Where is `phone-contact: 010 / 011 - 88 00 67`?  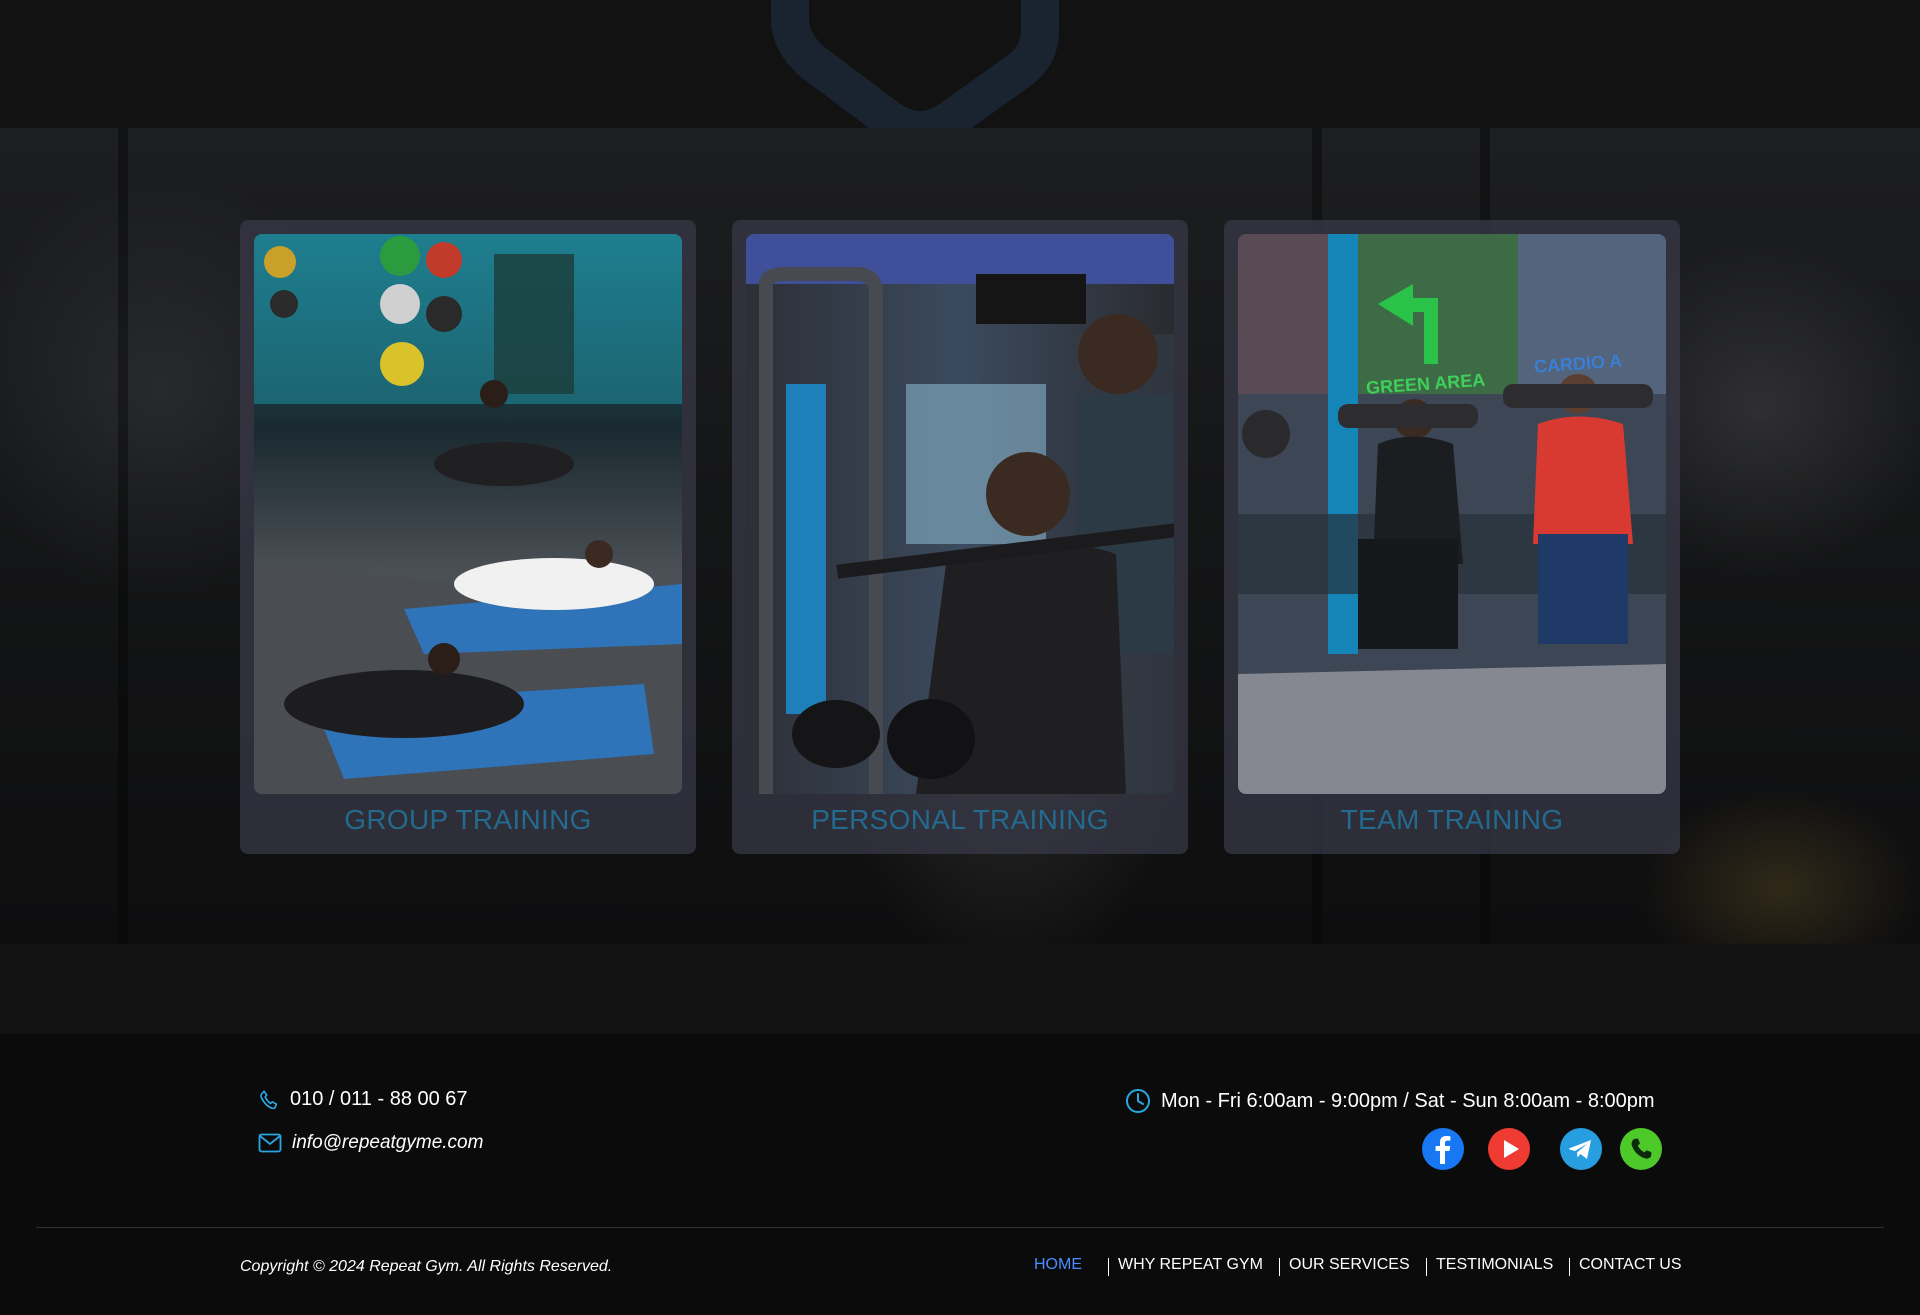 phone-contact: 010 / 011 - 88 00 67 is located at coordinates (363, 1099).